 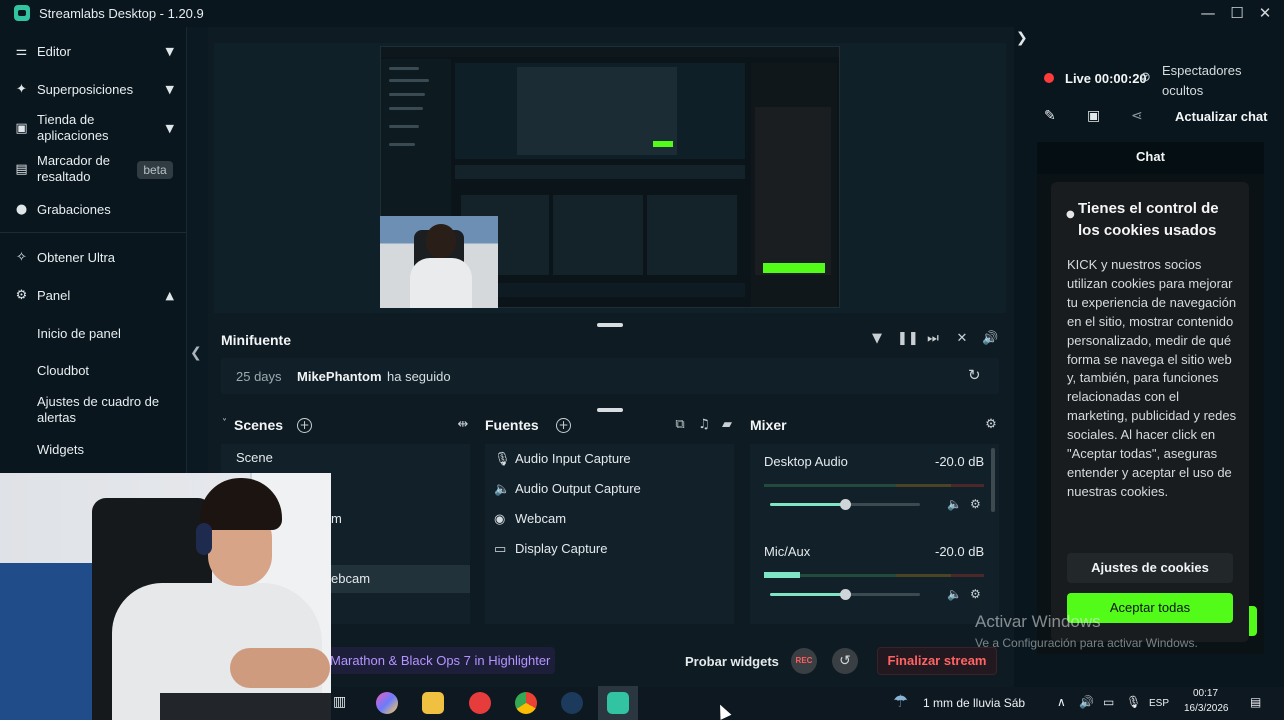 What do you see at coordinates (1038, 621) in the screenshot?
I see `activation-watermark-title: Activar Windows` at bounding box center [1038, 621].